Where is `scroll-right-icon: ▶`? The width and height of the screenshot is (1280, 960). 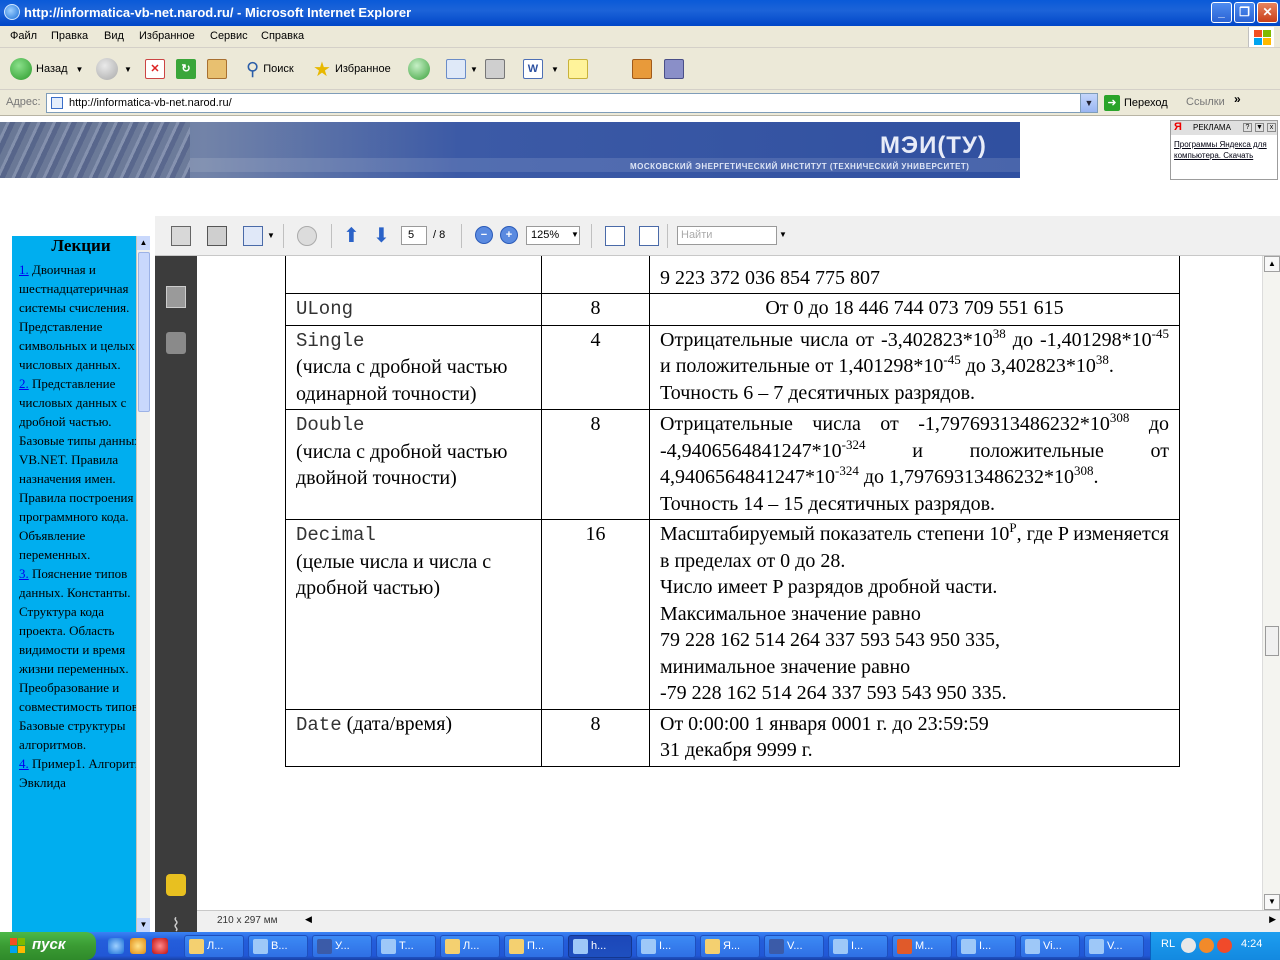 scroll-right-icon: ▶ is located at coordinates (1272, 919).